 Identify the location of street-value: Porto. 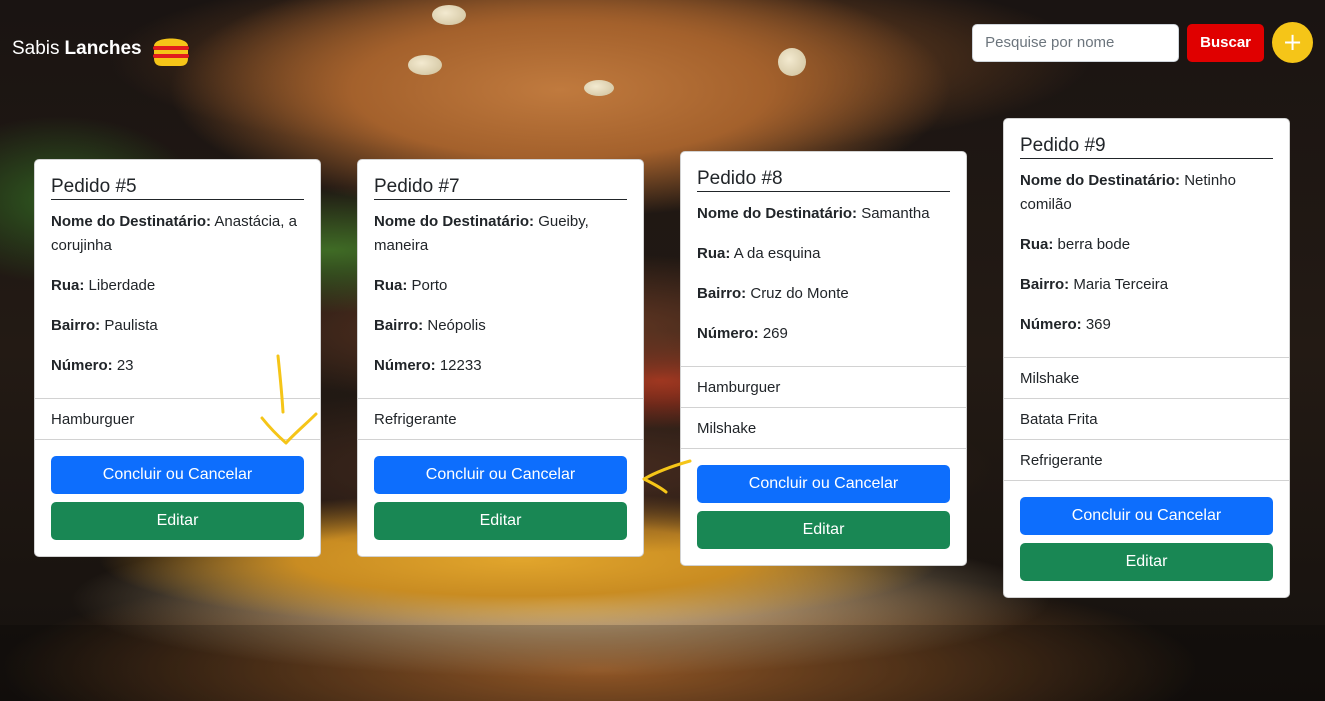
(429, 285).